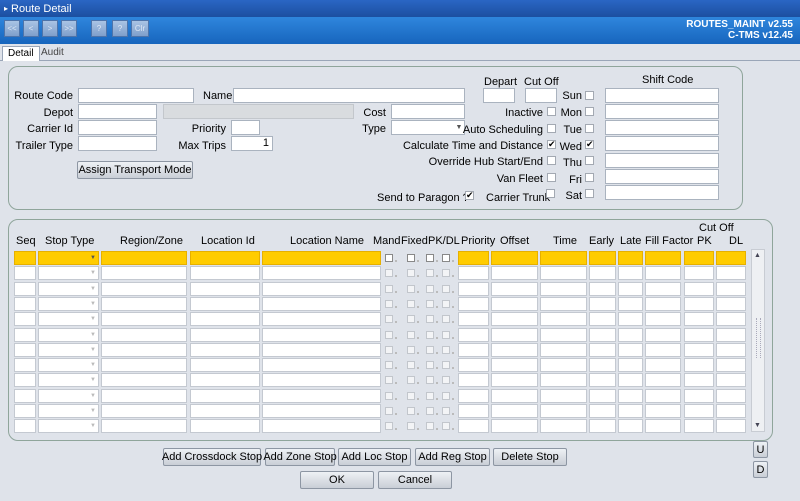 The height and width of the screenshot is (501, 800). I want to click on move-down-button: D, so click(760, 469).